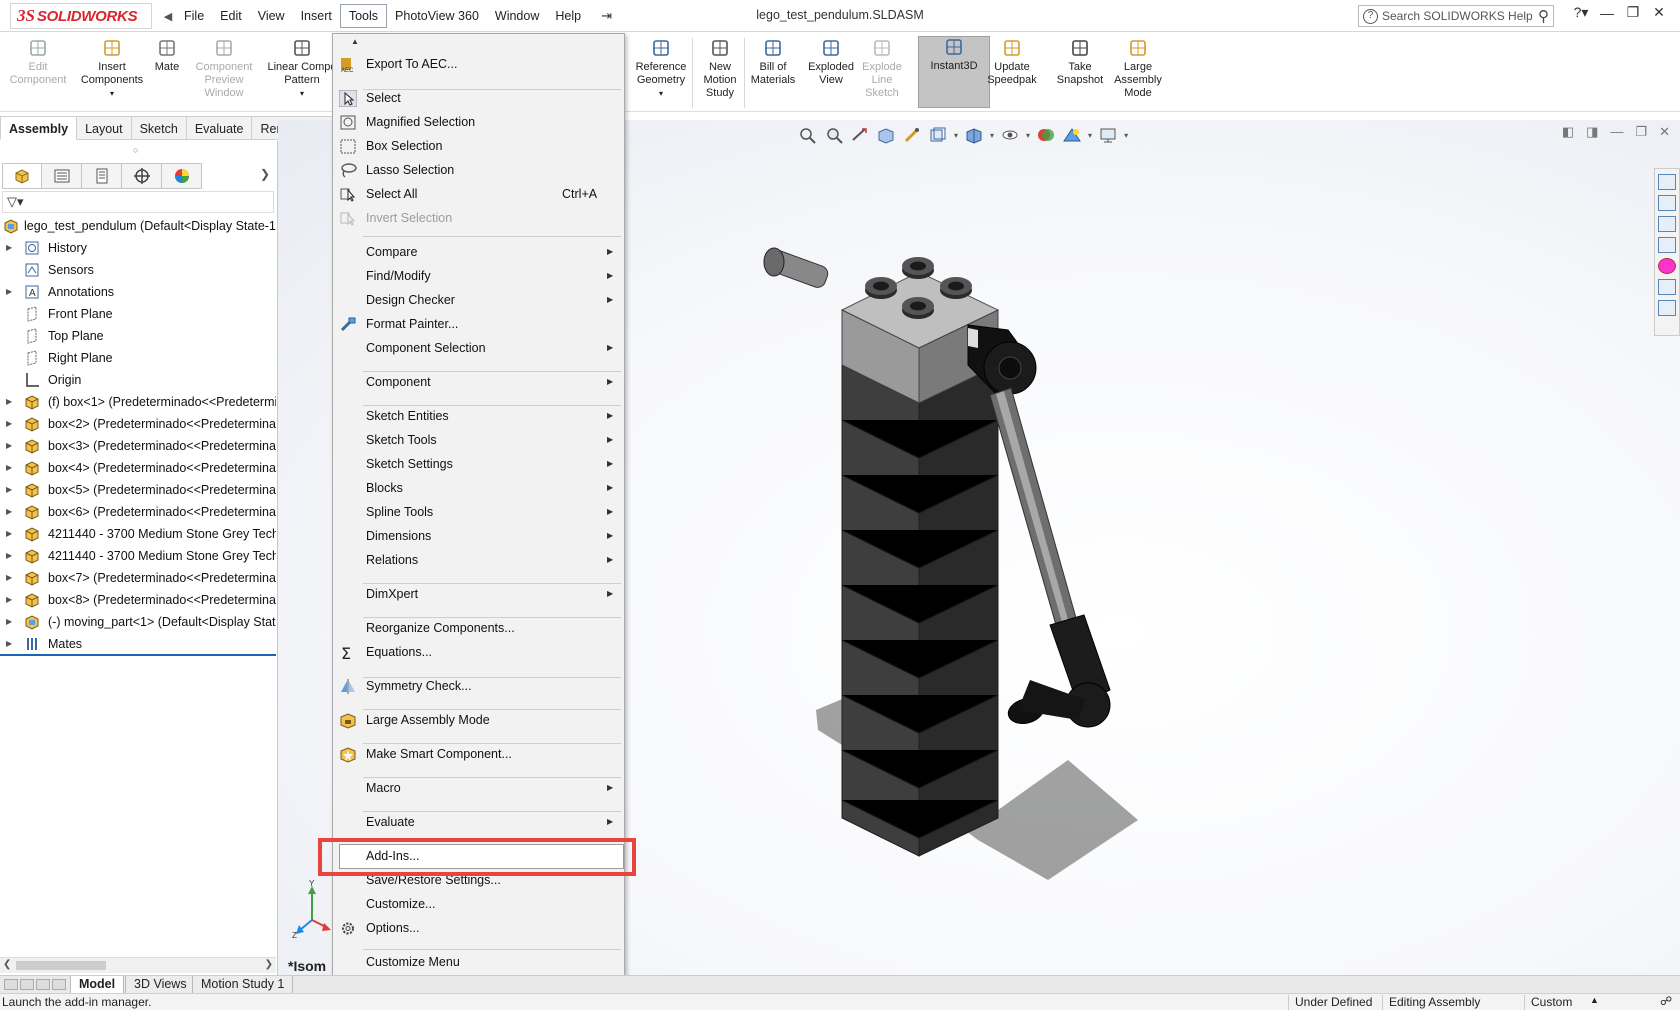 The image size is (1680, 1010). What do you see at coordinates (138, 270) in the screenshot?
I see `tree-item-sensors: Sensors` at bounding box center [138, 270].